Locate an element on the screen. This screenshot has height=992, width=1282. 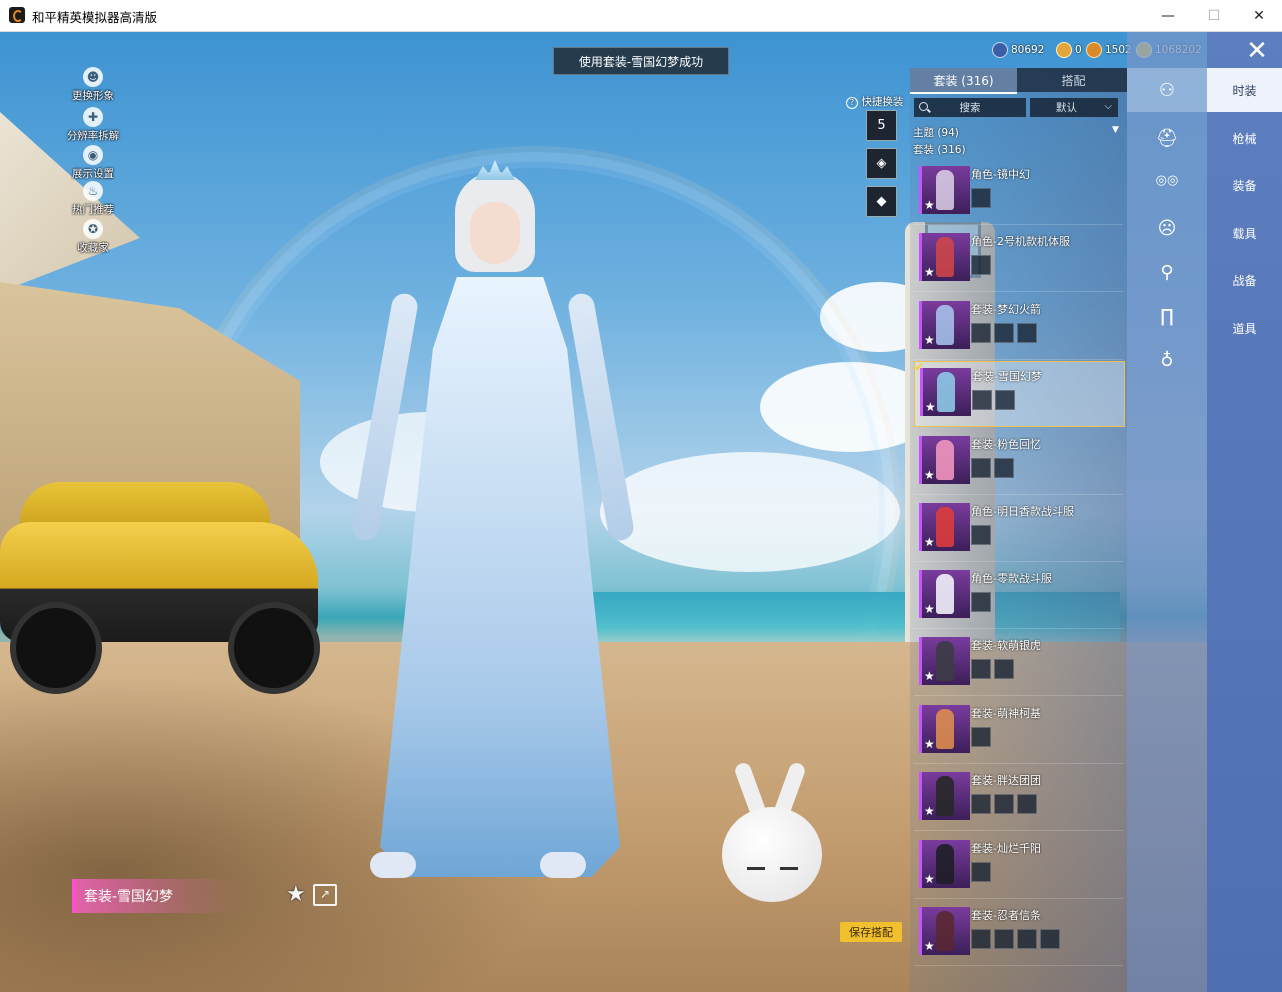
globe-coin-icon is located at coordinates (1000, 50).